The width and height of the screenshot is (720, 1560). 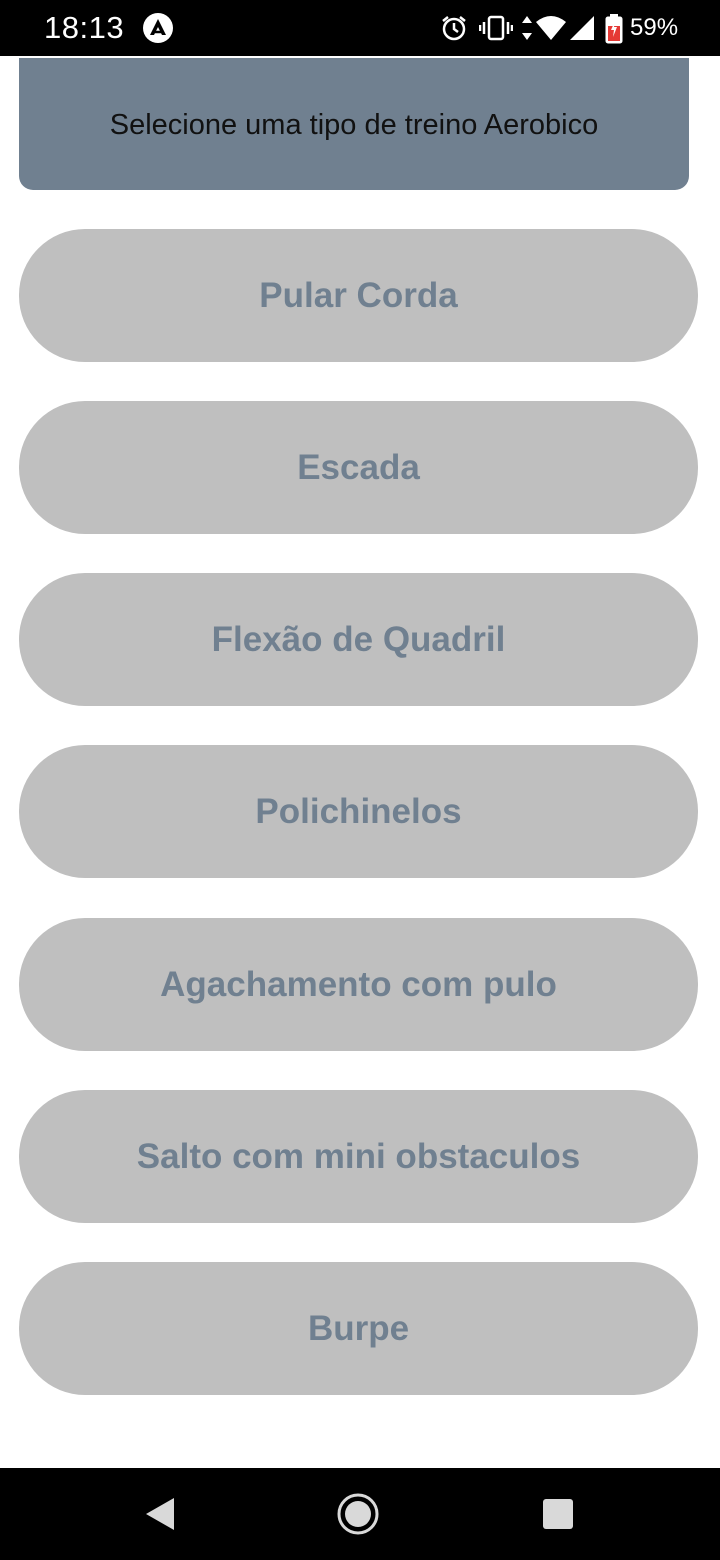 What do you see at coordinates (614, 29) in the screenshot?
I see `battery-icon` at bounding box center [614, 29].